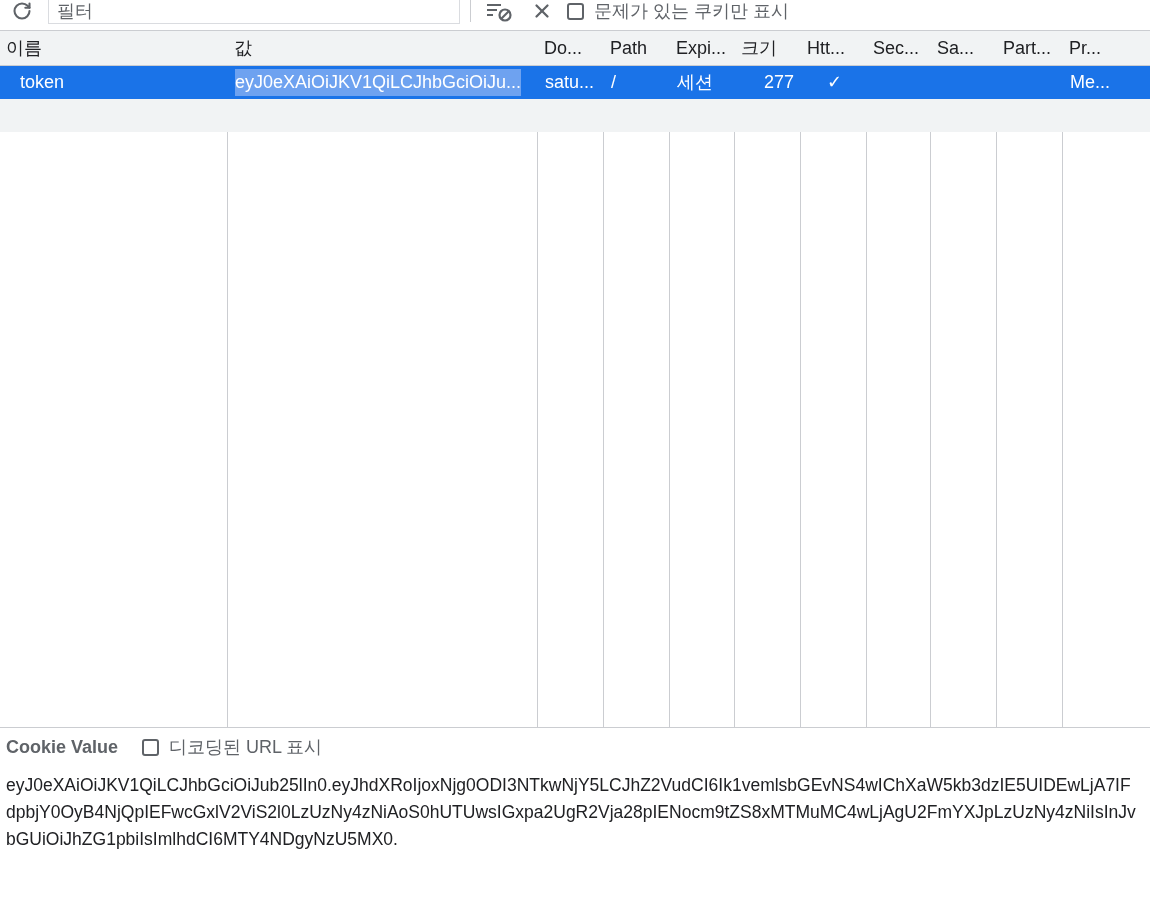 This screenshot has width=1150, height=917. What do you see at coordinates (383, 48) in the screenshot?
I see `column-header: 값` at bounding box center [383, 48].